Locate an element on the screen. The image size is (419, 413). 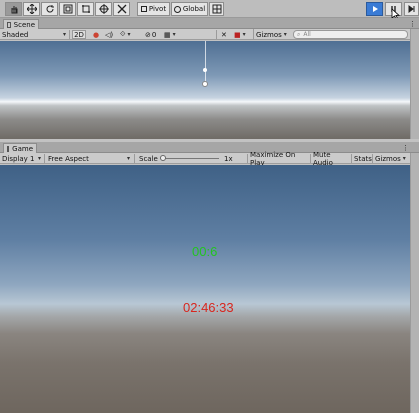
game-tab-strip: Game ⋮ is located at coordinates (209, 147).